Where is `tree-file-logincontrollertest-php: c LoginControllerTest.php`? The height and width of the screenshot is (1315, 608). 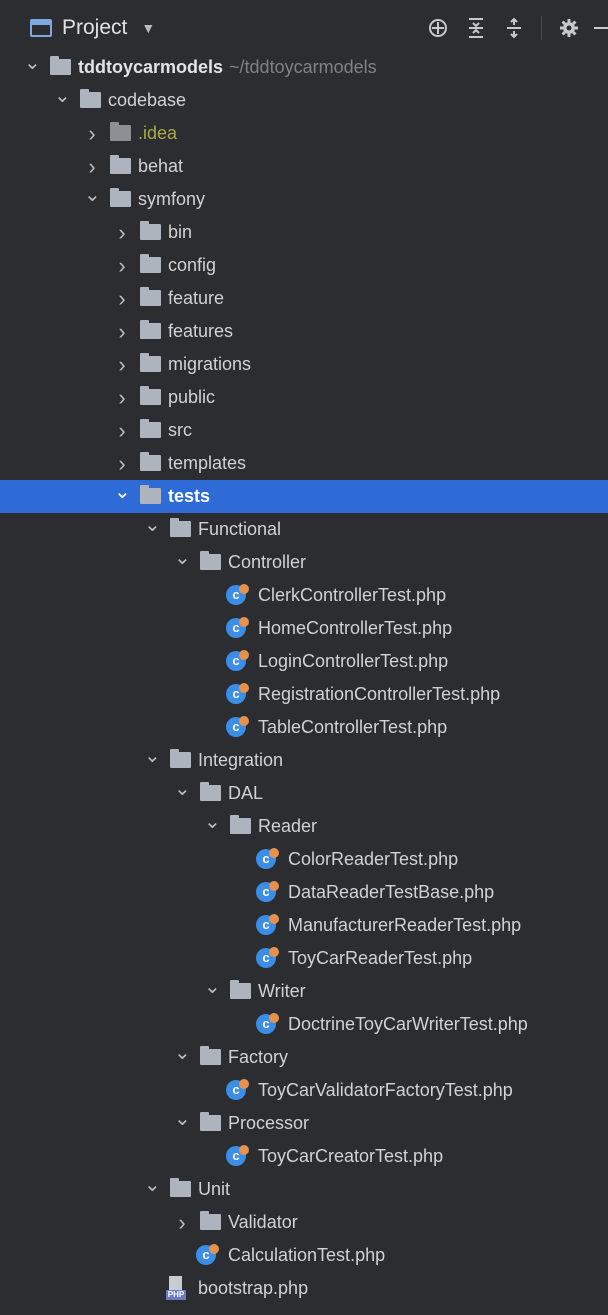
tree-file-logincontrollertest-php: c LoginControllerTest.php is located at coordinates (304, 661).